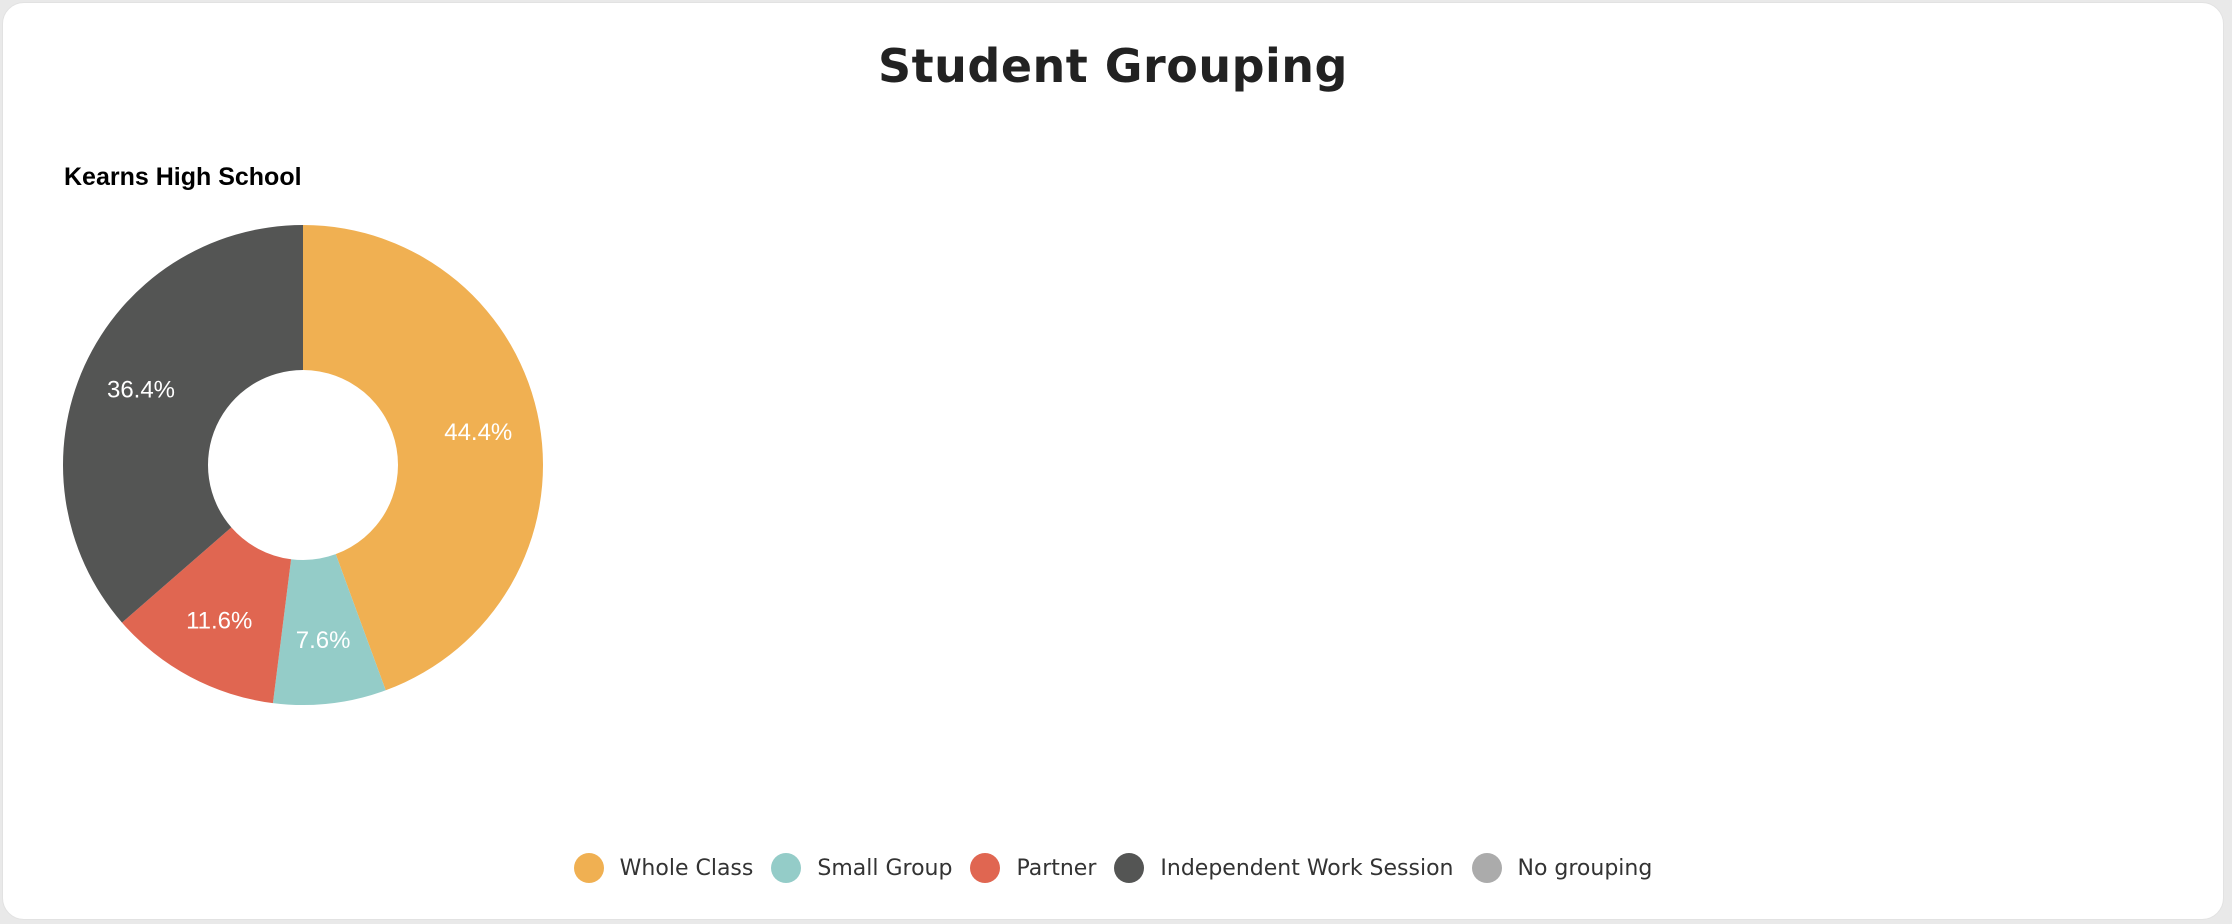 This screenshot has width=2232, height=924. Describe the element at coordinates (1585, 868) in the screenshot. I see `legend-label: No grouping` at that location.